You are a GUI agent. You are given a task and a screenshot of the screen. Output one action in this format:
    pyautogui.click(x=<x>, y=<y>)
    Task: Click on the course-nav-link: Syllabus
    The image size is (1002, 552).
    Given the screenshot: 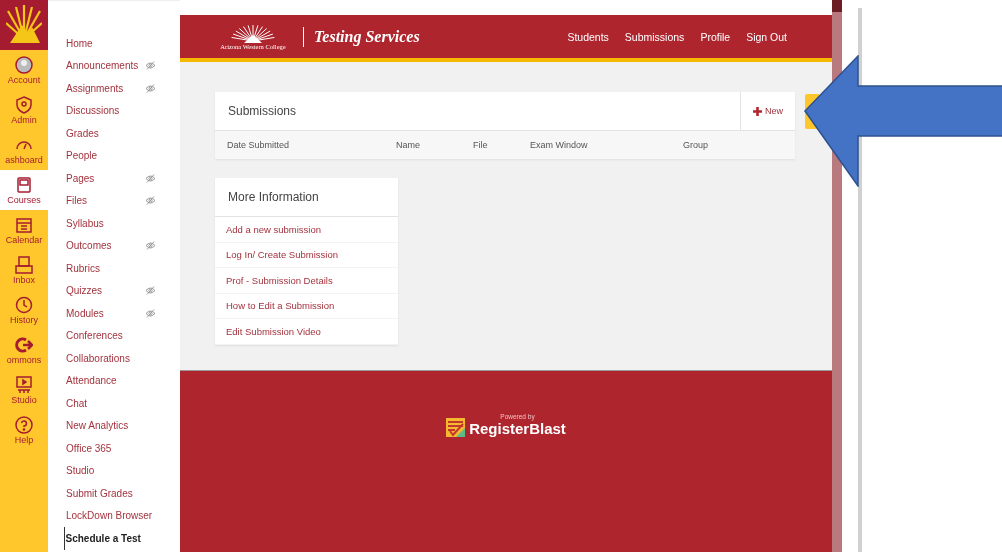 What is the action you would take?
    pyautogui.click(x=111, y=223)
    